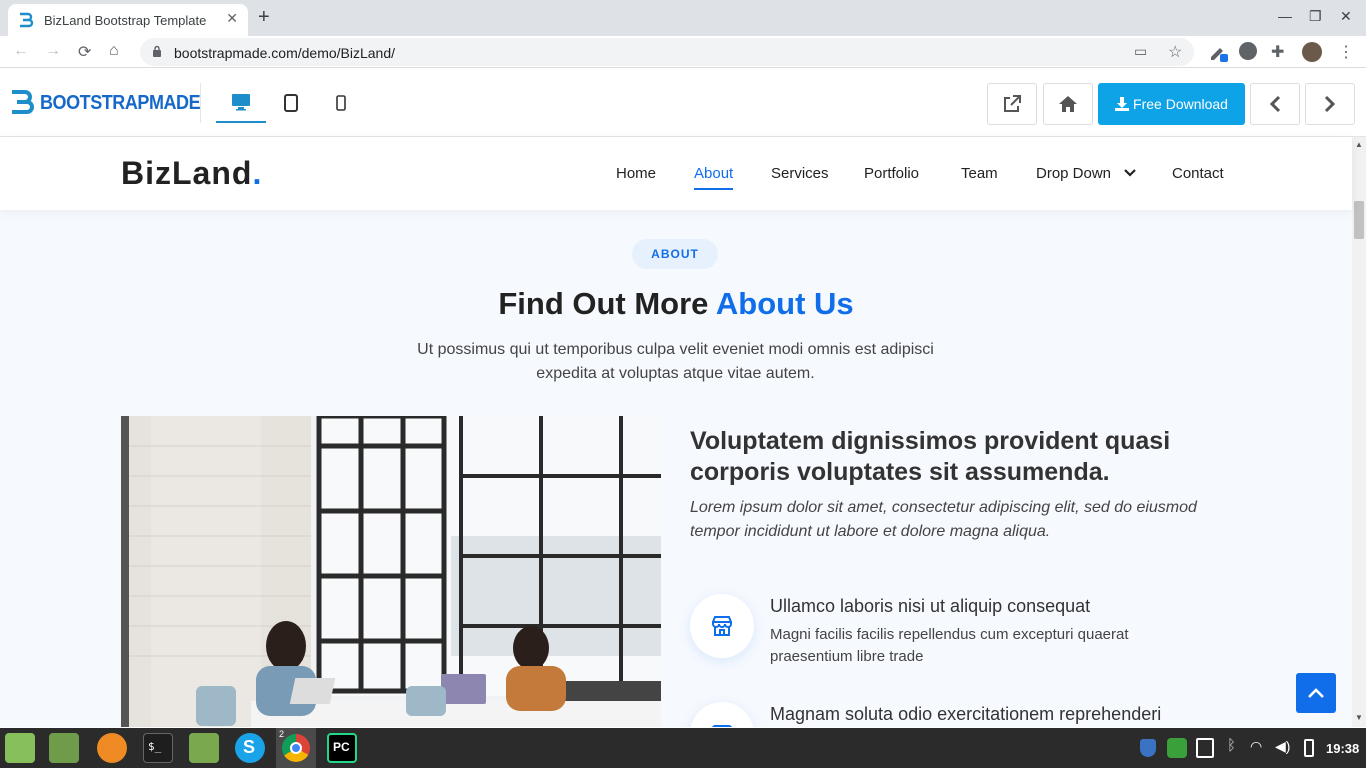 Image resolution: width=1366 pixels, height=768 pixels. I want to click on scroll-up-arrow-icon: ▲, so click(1359, 144).